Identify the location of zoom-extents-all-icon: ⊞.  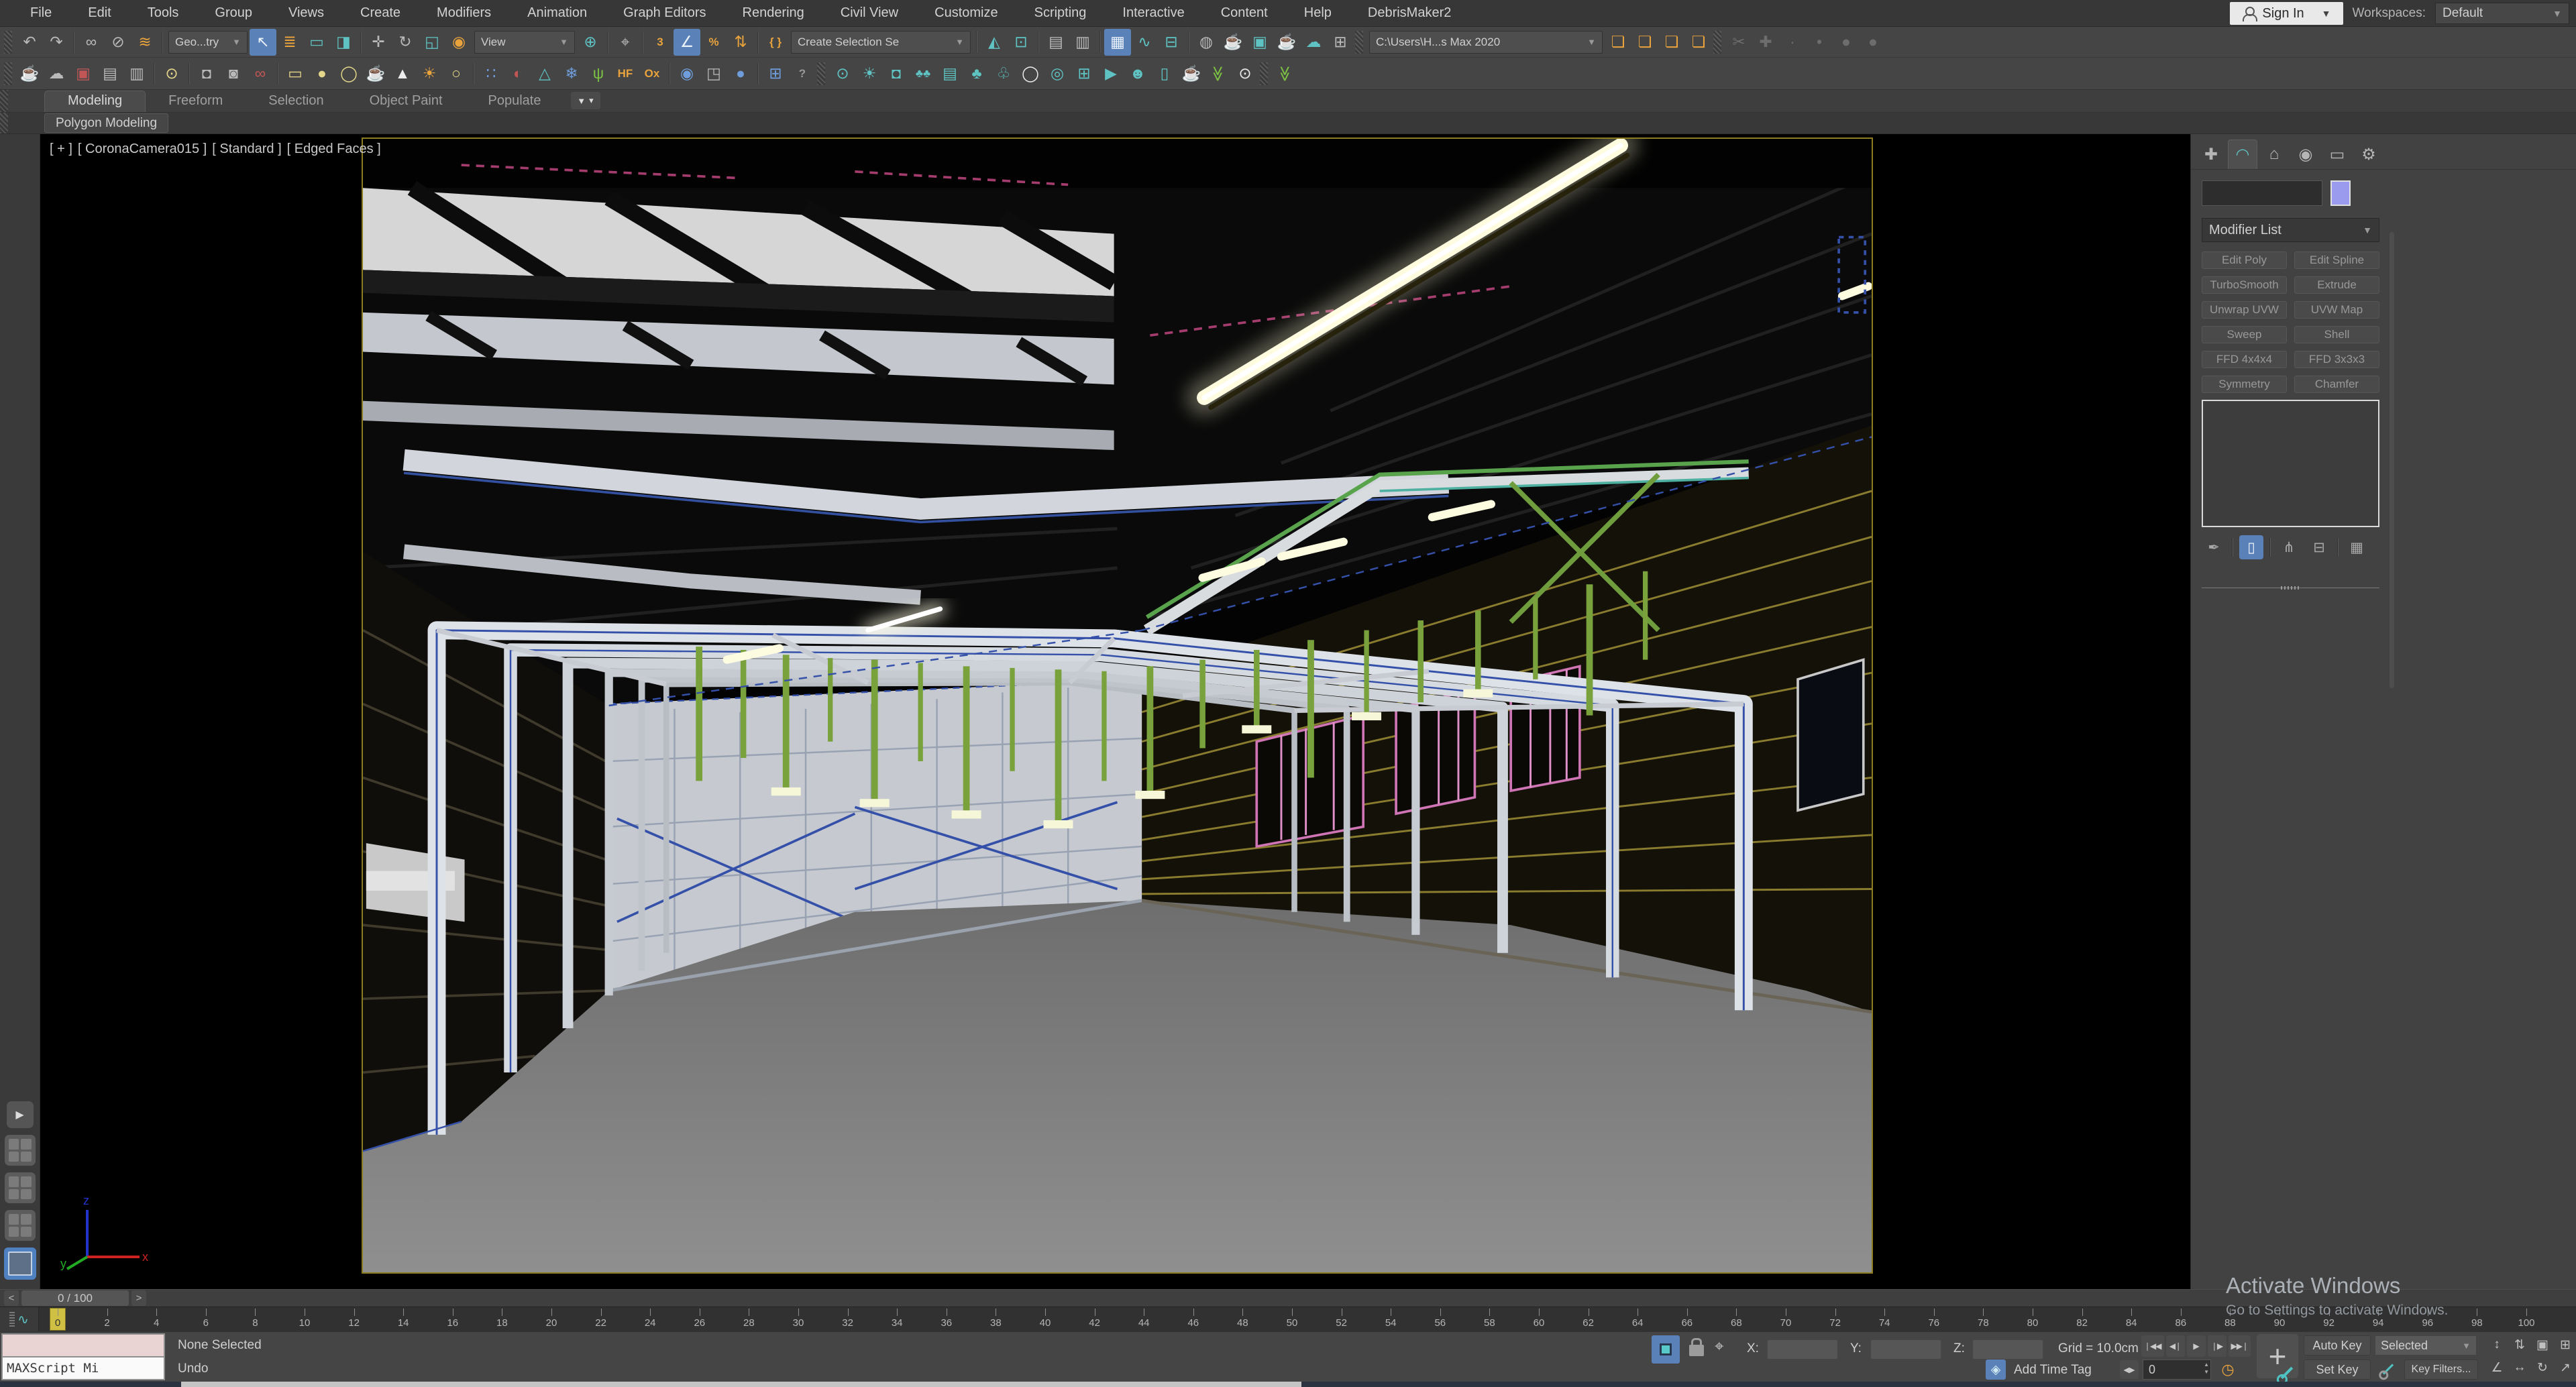
(2565, 1344).